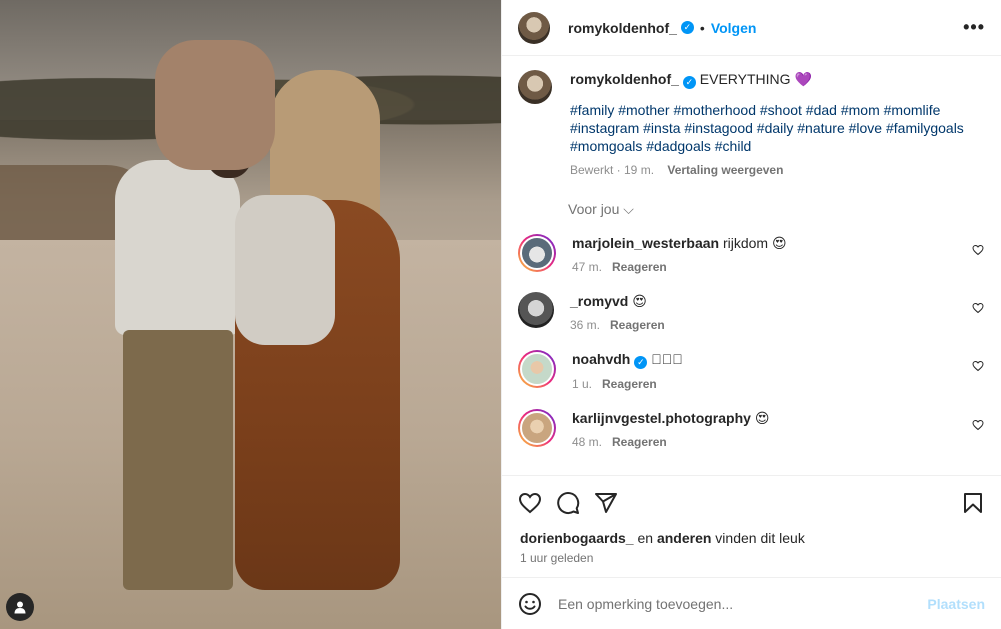 The height and width of the screenshot is (629, 1001). Describe the element at coordinates (568, 503) in the screenshot. I see `comment-icon` at that location.